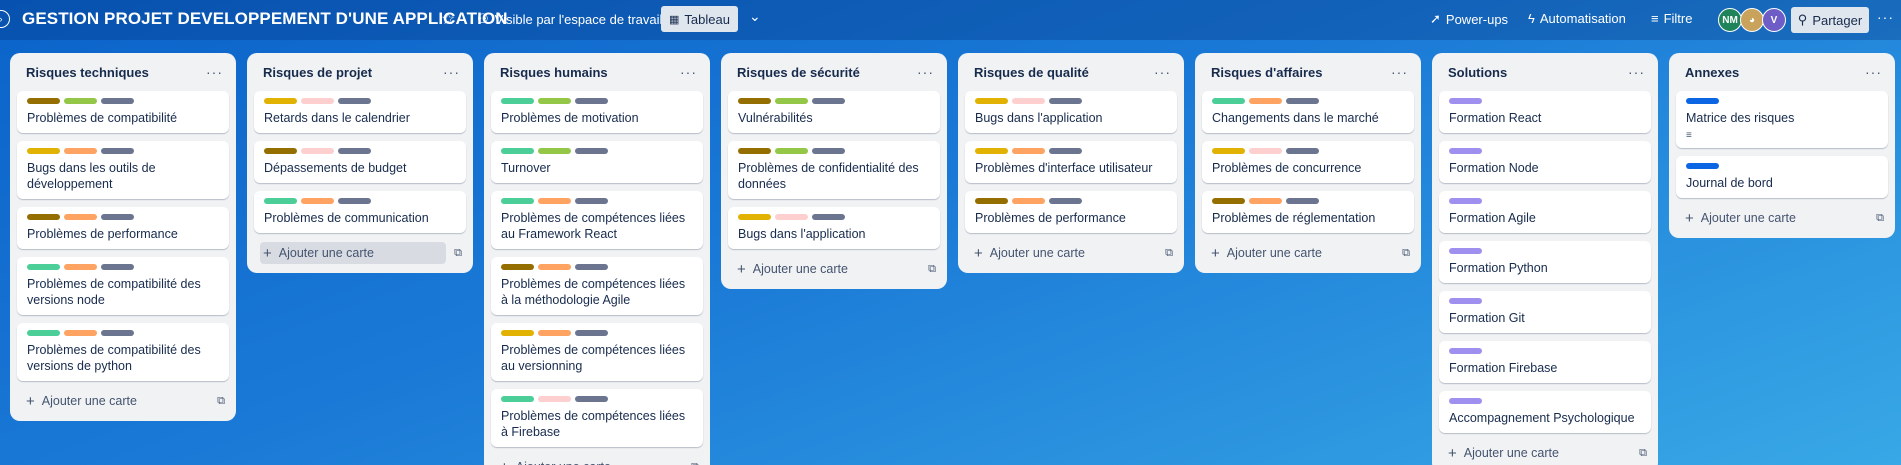 This screenshot has height=465, width=1901. I want to click on card: Formation Firebase, so click(1545, 362).